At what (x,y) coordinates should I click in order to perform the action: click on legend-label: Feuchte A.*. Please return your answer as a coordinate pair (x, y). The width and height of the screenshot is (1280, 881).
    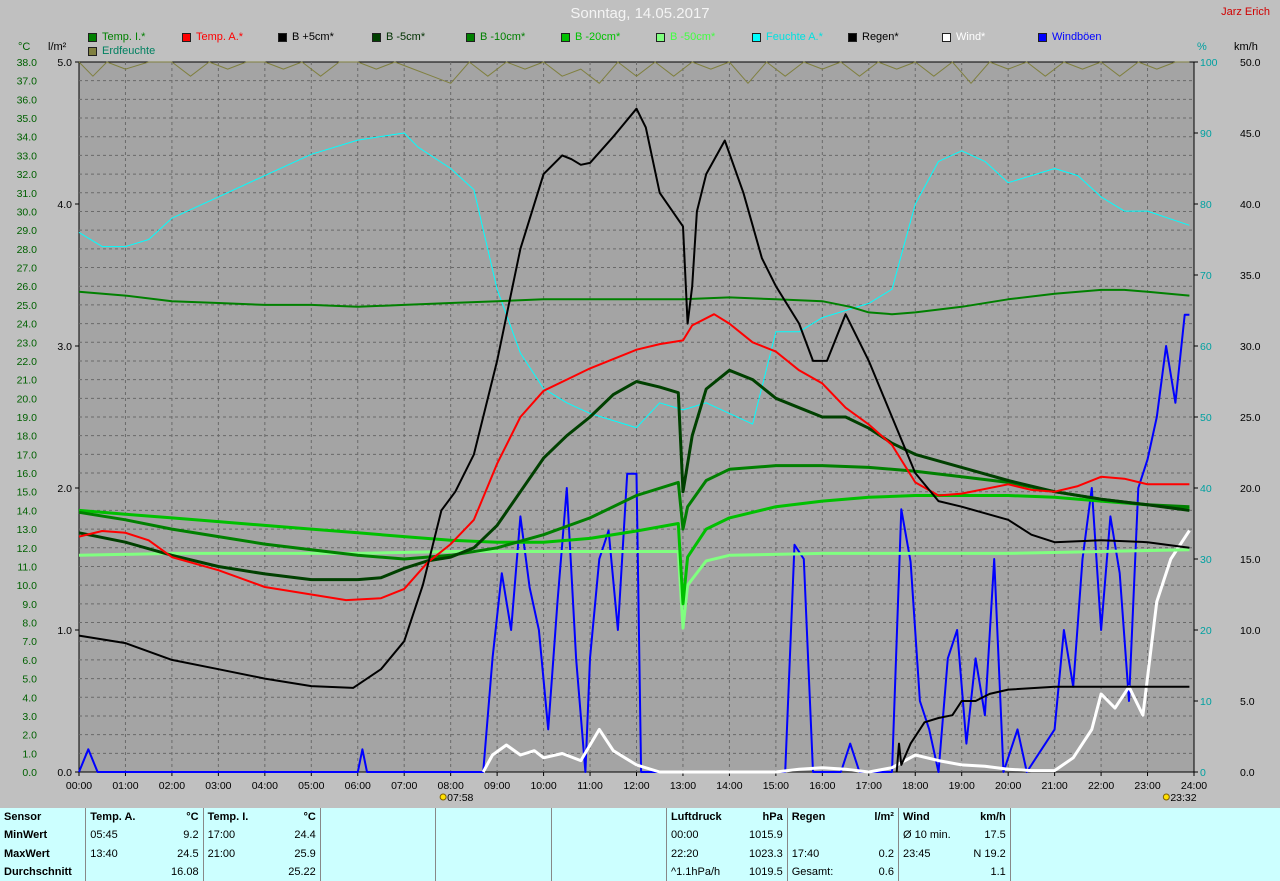
    Looking at the image, I should click on (794, 37).